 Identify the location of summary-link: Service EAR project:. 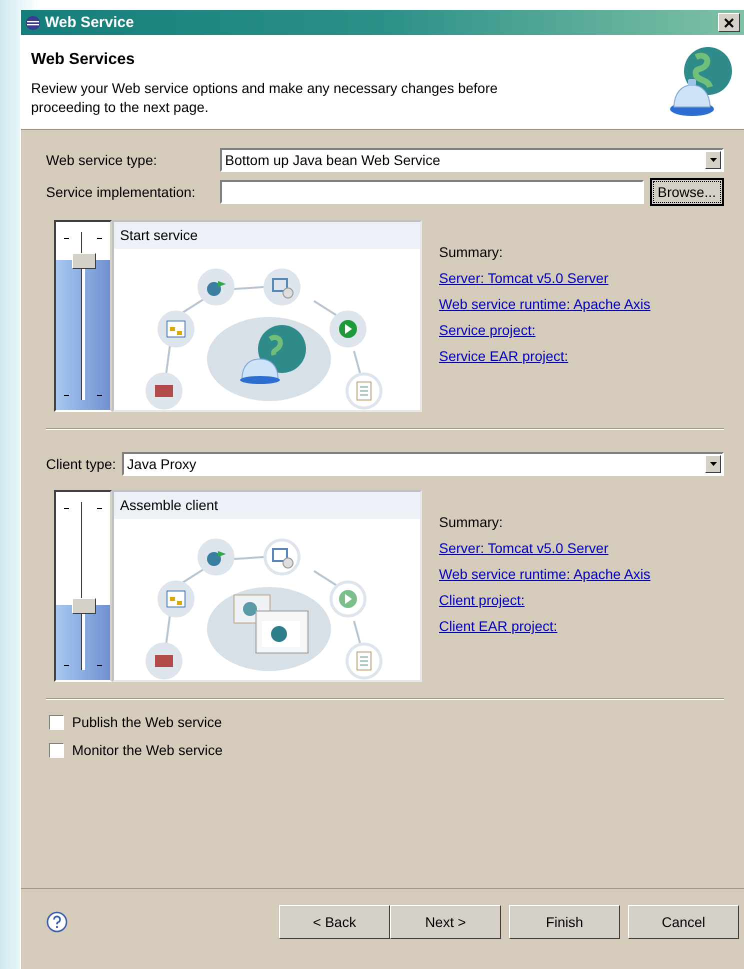
(544, 356).